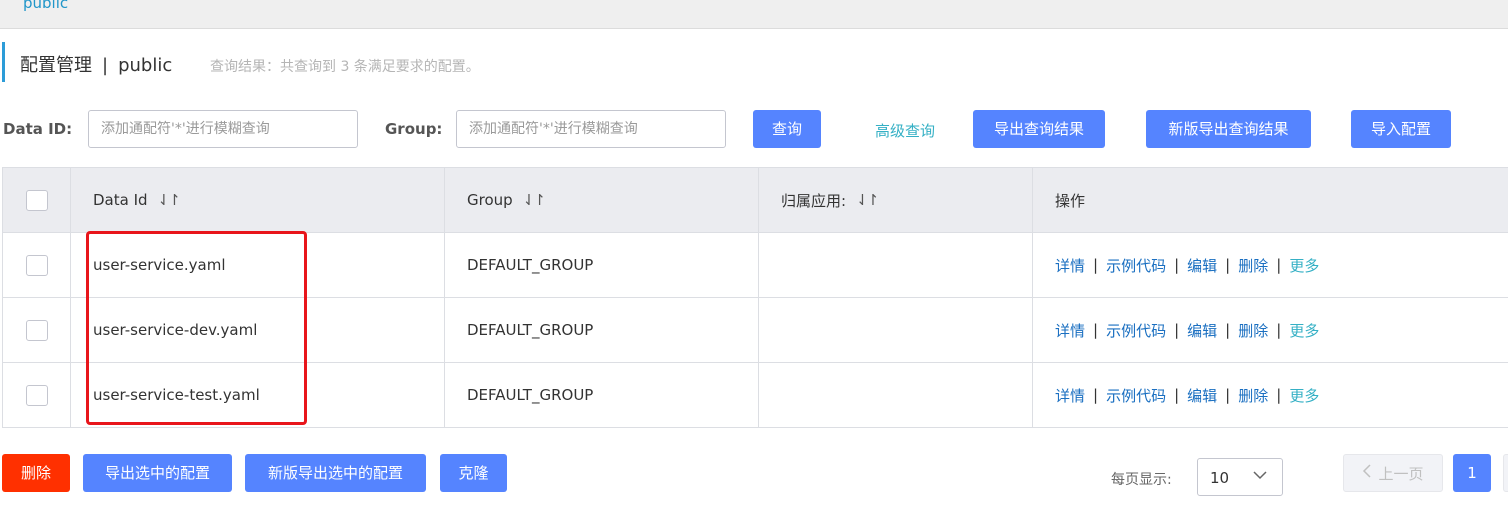 The width and height of the screenshot is (1508, 511). Describe the element at coordinates (1039, 129) in the screenshot. I see `export-results-button: 导出查询结果` at that location.